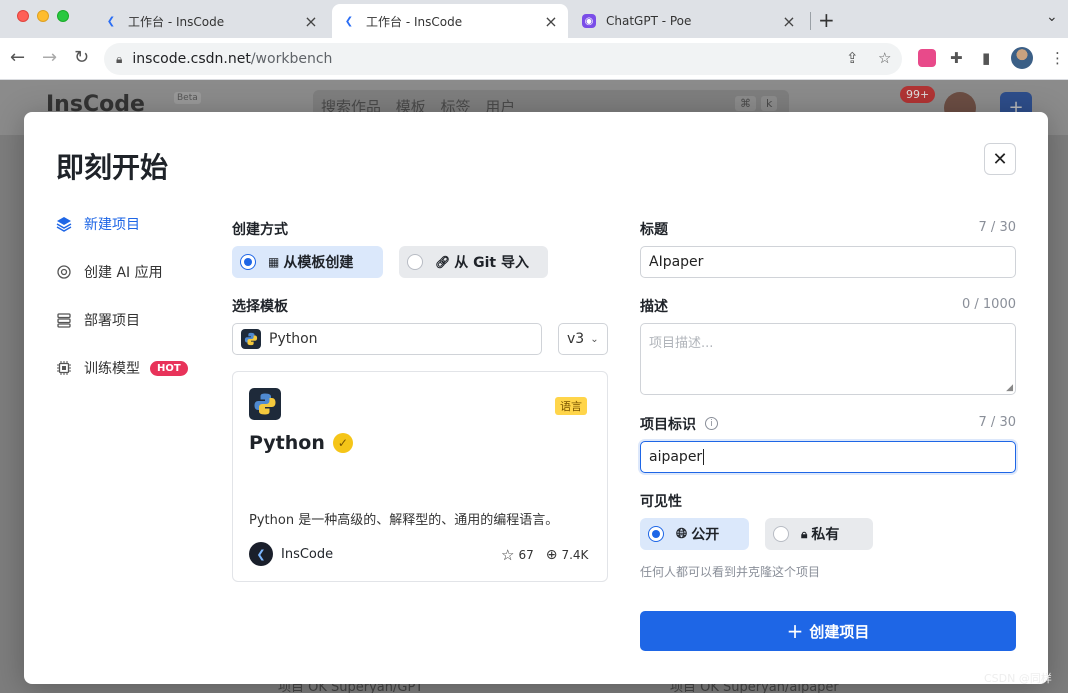 Image resolution: width=1068 pixels, height=693 pixels. What do you see at coordinates (136, 320) in the screenshot?
I see `nav-item-deploy-project: 部署项目` at bounding box center [136, 320].